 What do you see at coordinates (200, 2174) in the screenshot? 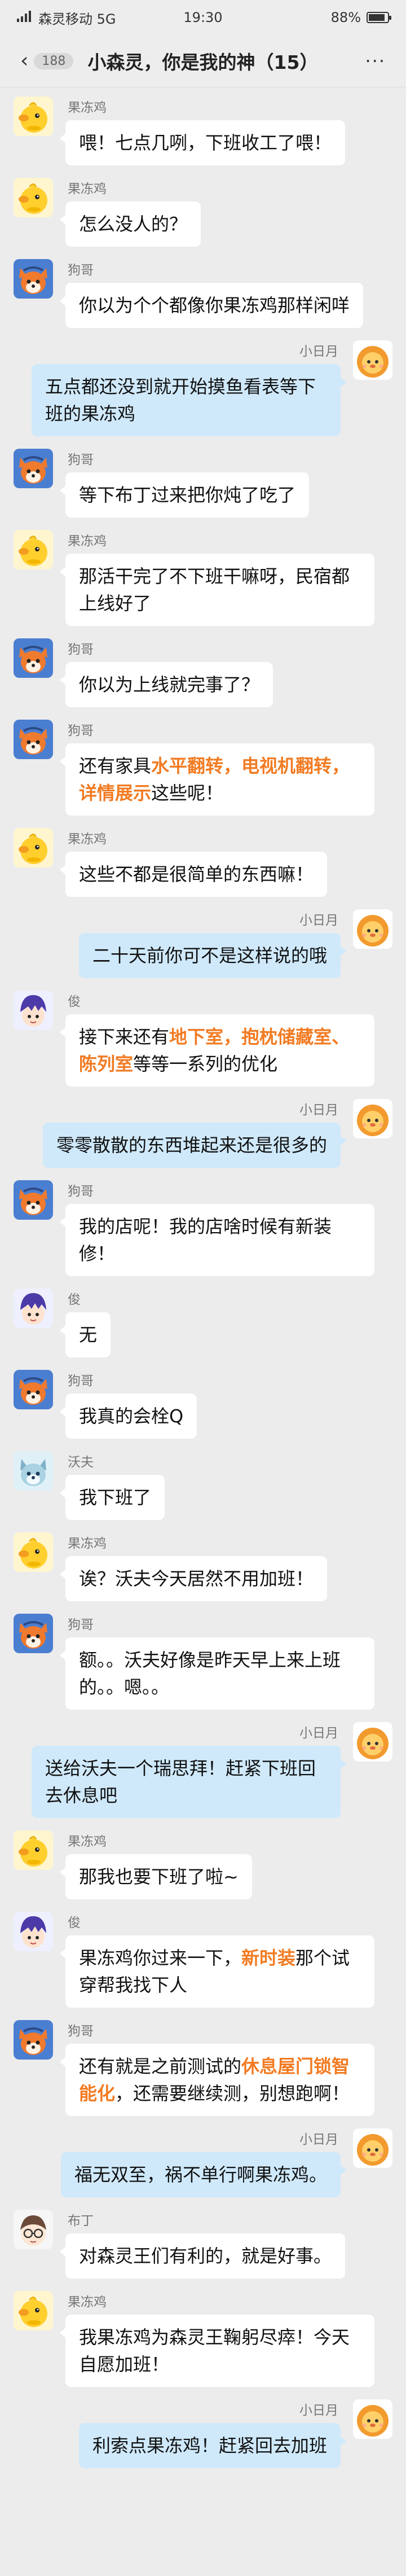
I see `message-text: 福无双至，祸不单行啊果冻鸡。` at bounding box center [200, 2174].